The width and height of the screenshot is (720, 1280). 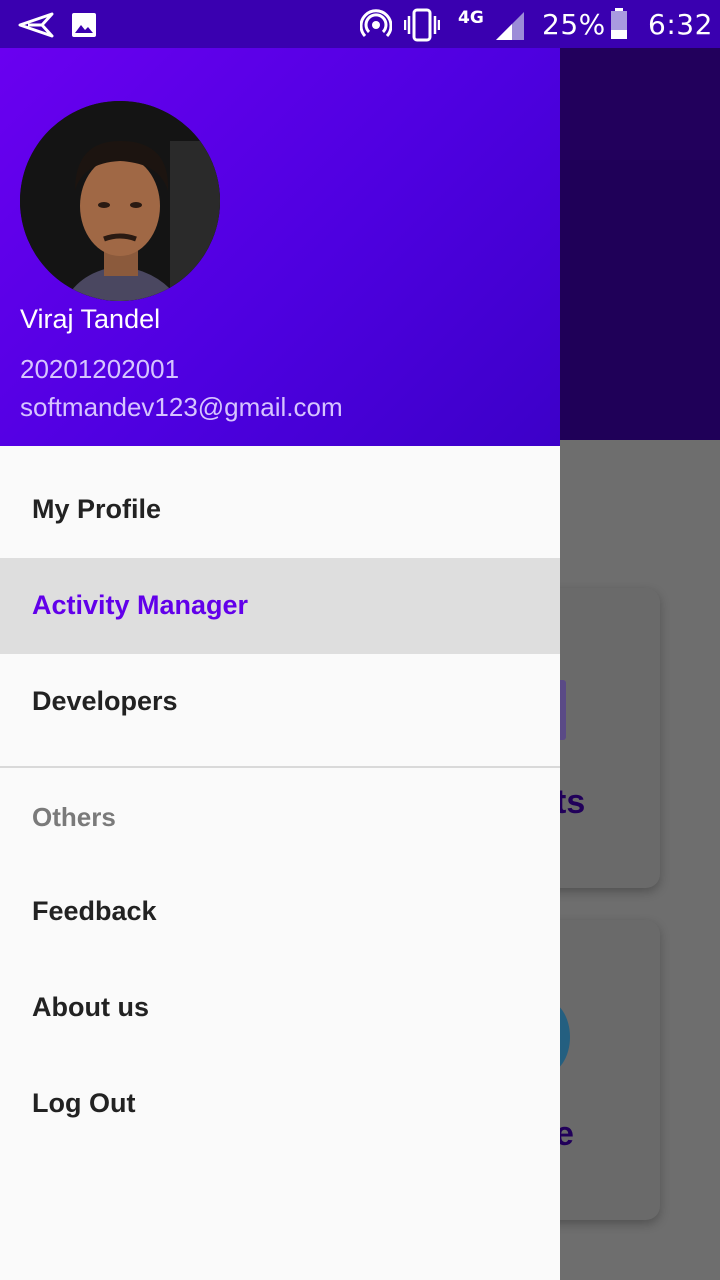 I want to click on image-icon, so click(x=84, y=25).